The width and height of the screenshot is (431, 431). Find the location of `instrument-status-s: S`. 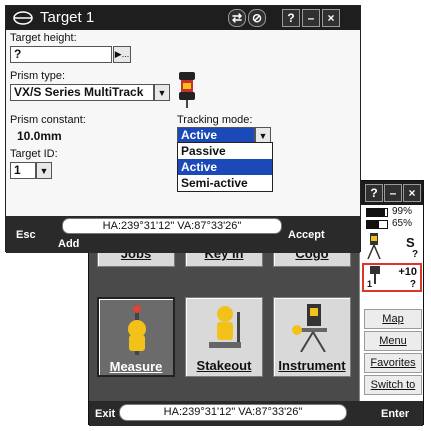

instrument-status-s: S is located at coordinates (410, 242).